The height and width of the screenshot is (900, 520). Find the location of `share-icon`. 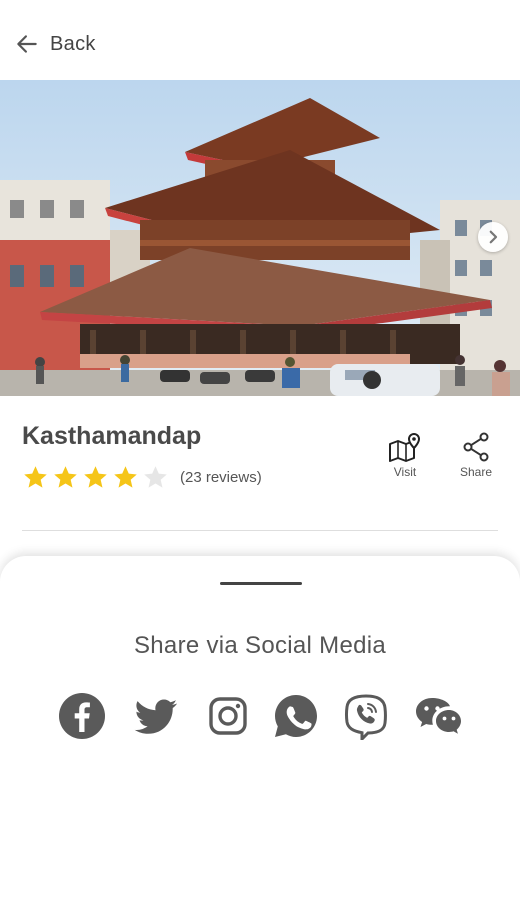

share-icon is located at coordinates (476, 447).